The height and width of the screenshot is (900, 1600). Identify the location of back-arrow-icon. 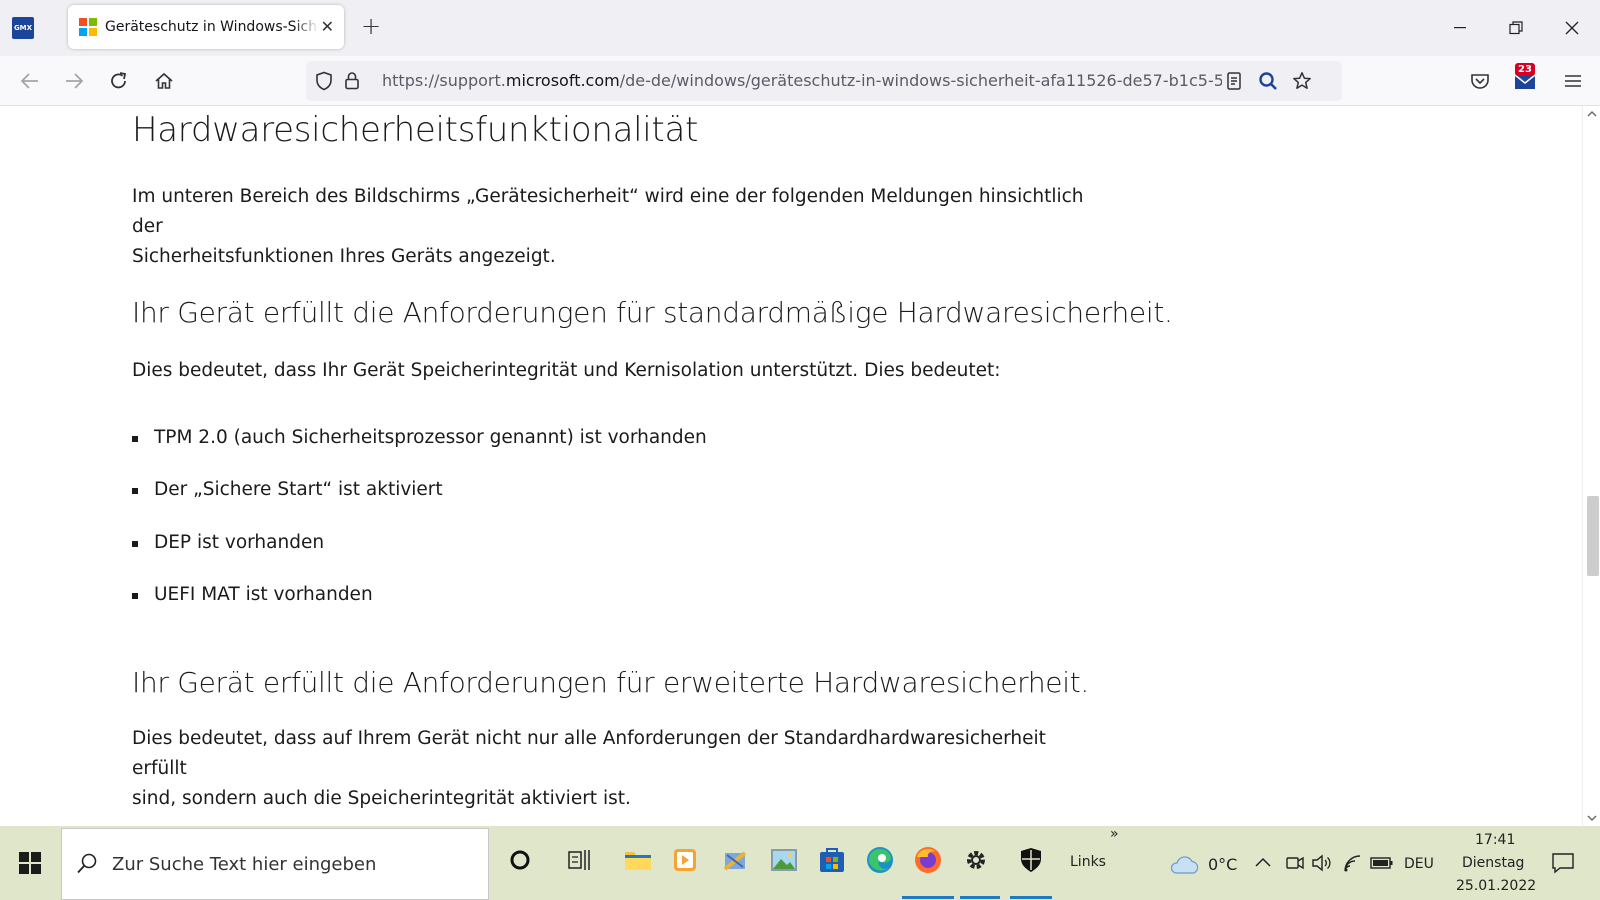
(29, 81).